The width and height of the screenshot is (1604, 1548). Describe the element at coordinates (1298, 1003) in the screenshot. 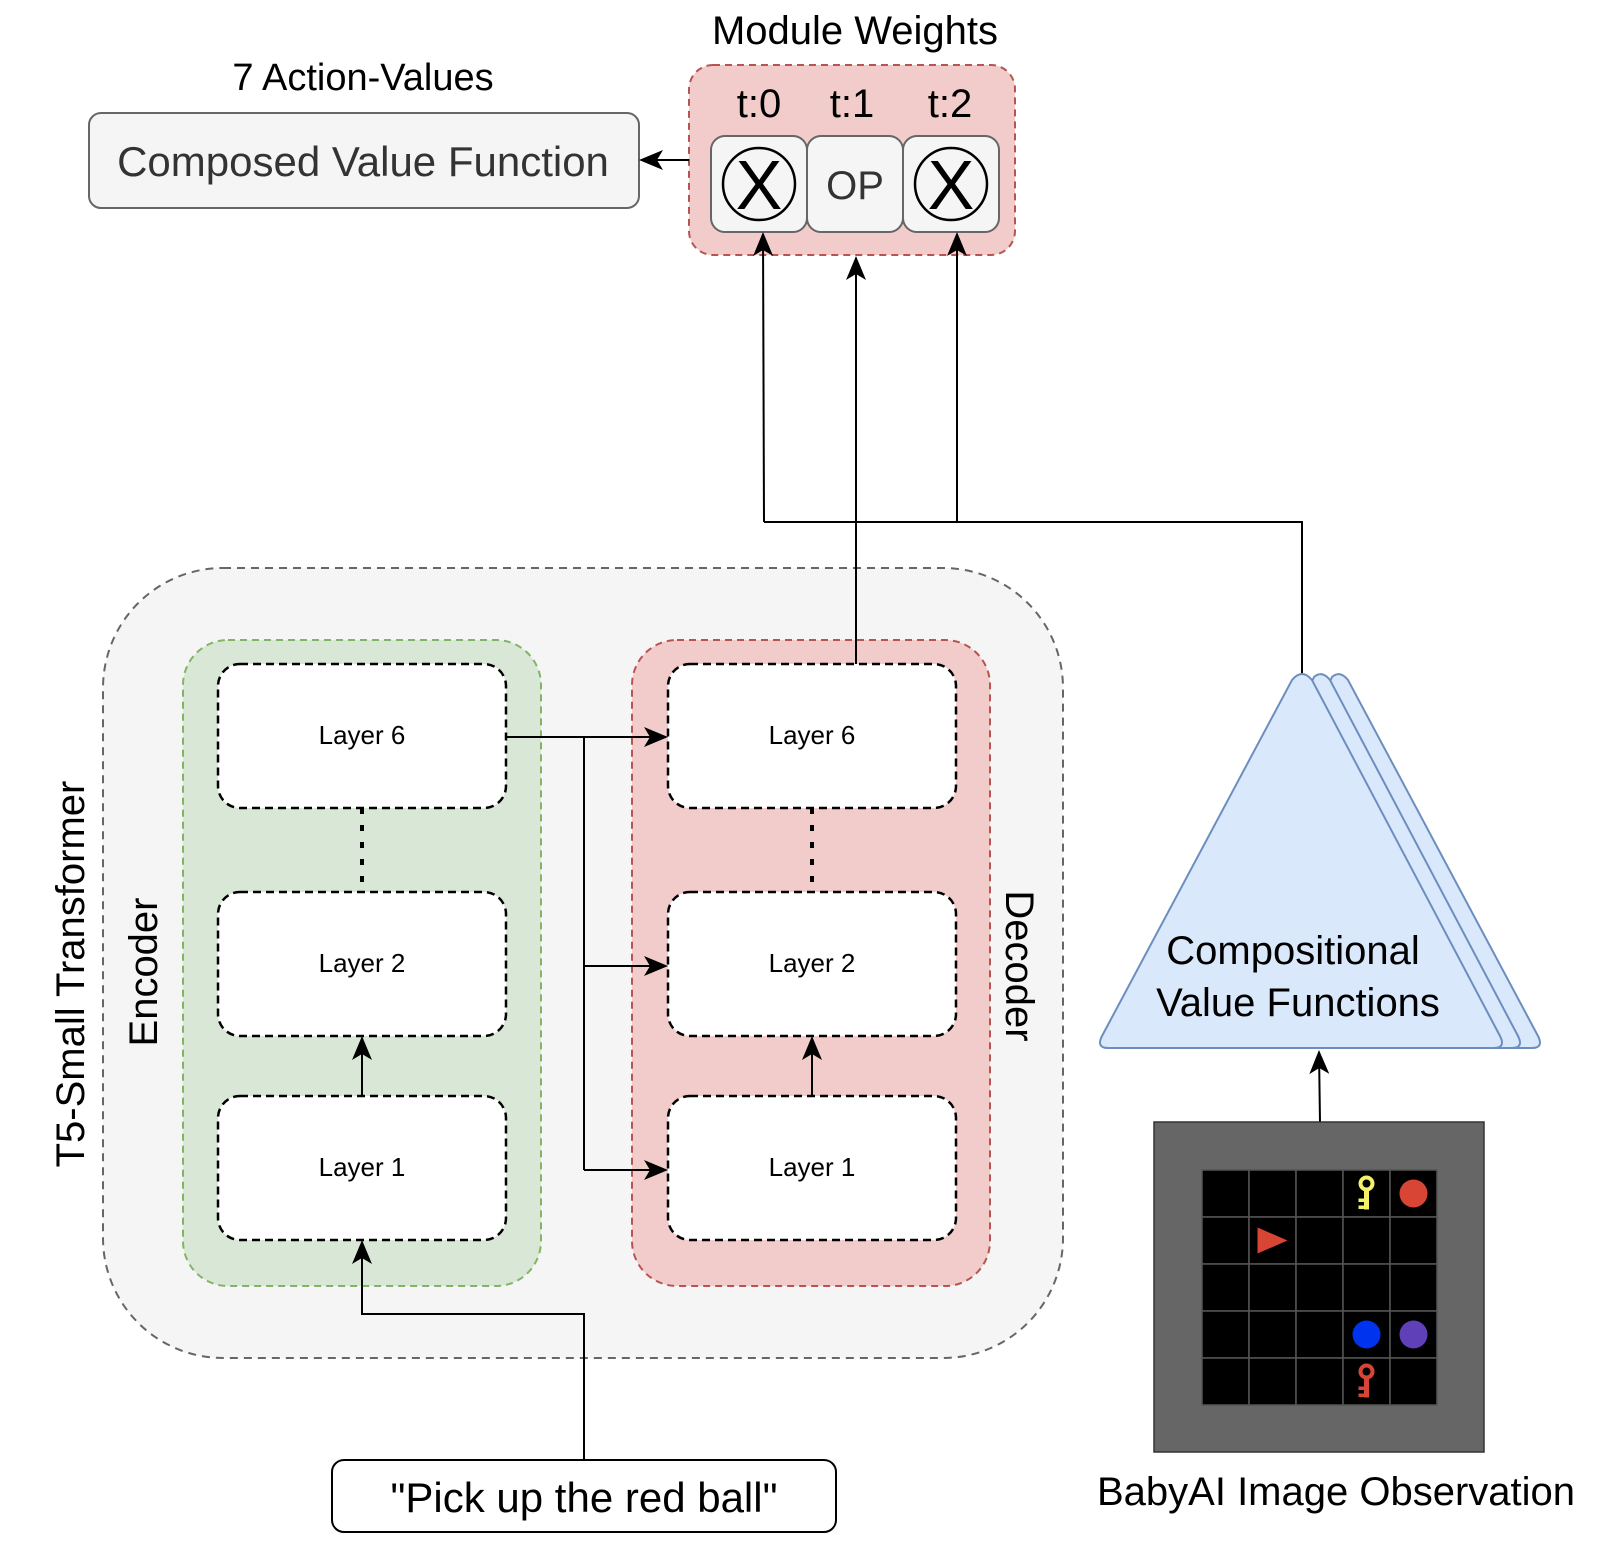

I see `vf-label-line2: Value Functions` at that location.